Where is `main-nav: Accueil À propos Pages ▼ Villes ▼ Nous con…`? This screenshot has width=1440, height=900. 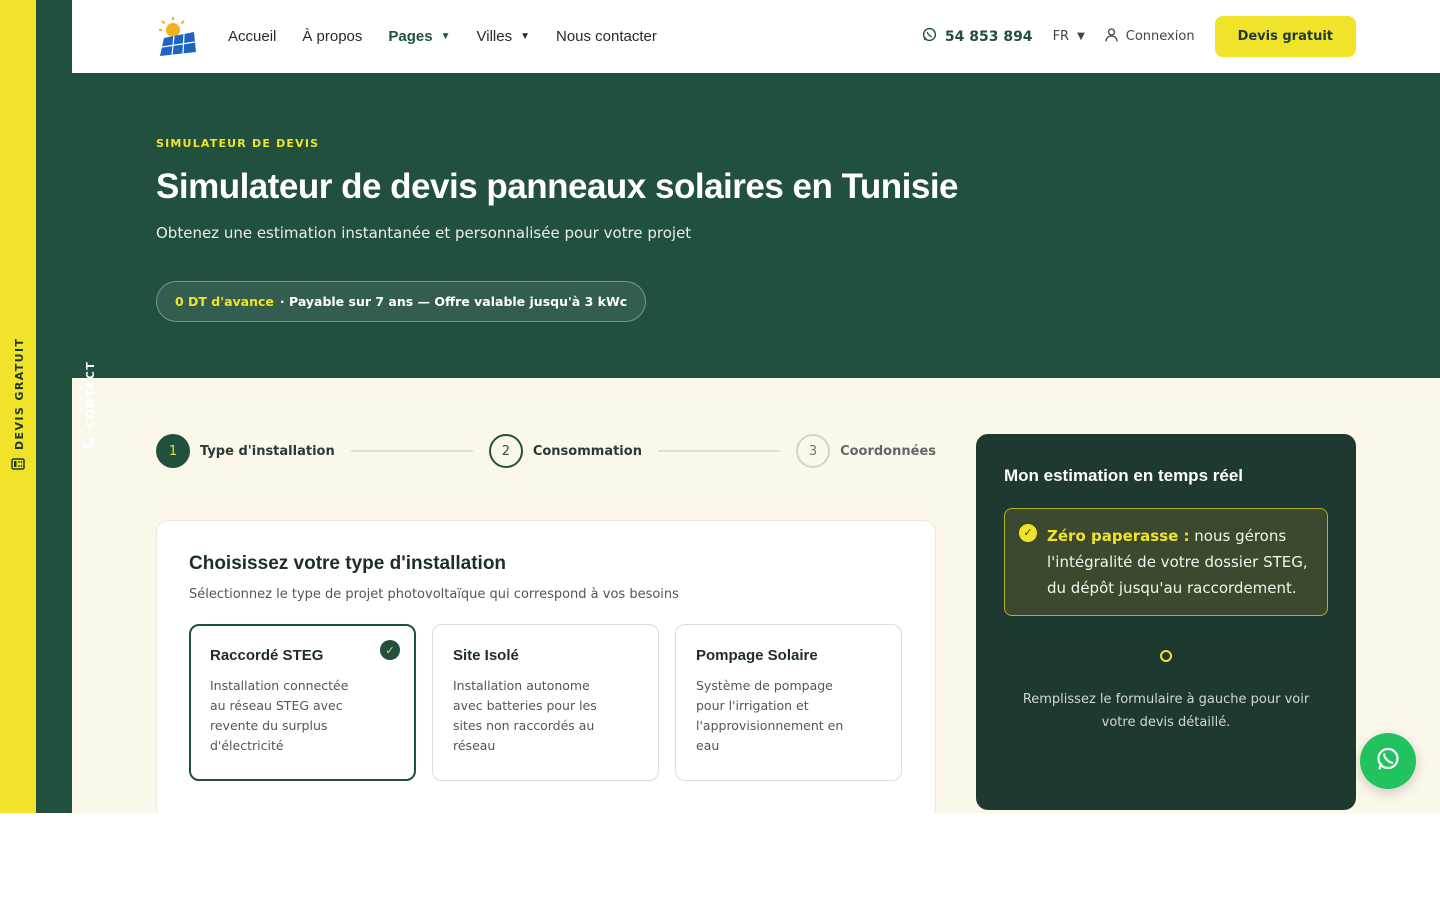 main-nav: Accueil À propos Pages ▼ Villes ▼ Nous con… is located at coordinates (442, 36).